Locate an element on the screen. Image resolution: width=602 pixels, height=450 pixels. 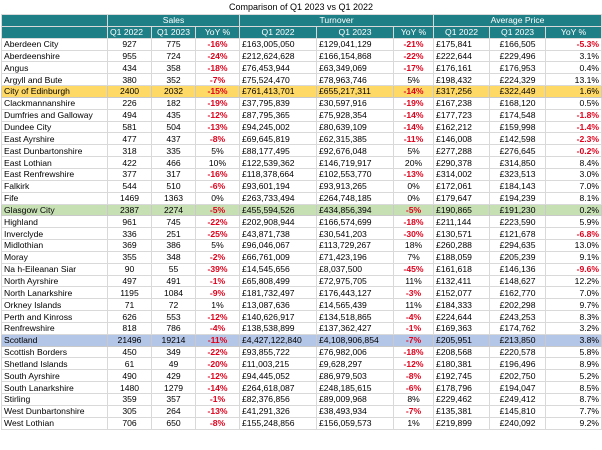
turnover-q1-2023-cell: £102,553,770 is located at coordinates (355, 174).